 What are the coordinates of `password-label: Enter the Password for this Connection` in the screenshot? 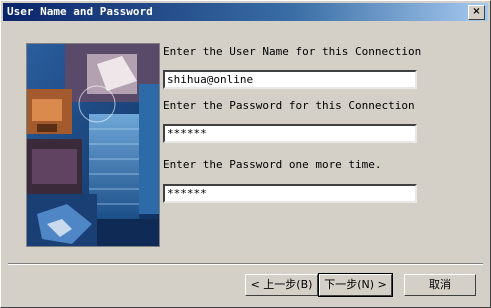 It's located at (289, 105).